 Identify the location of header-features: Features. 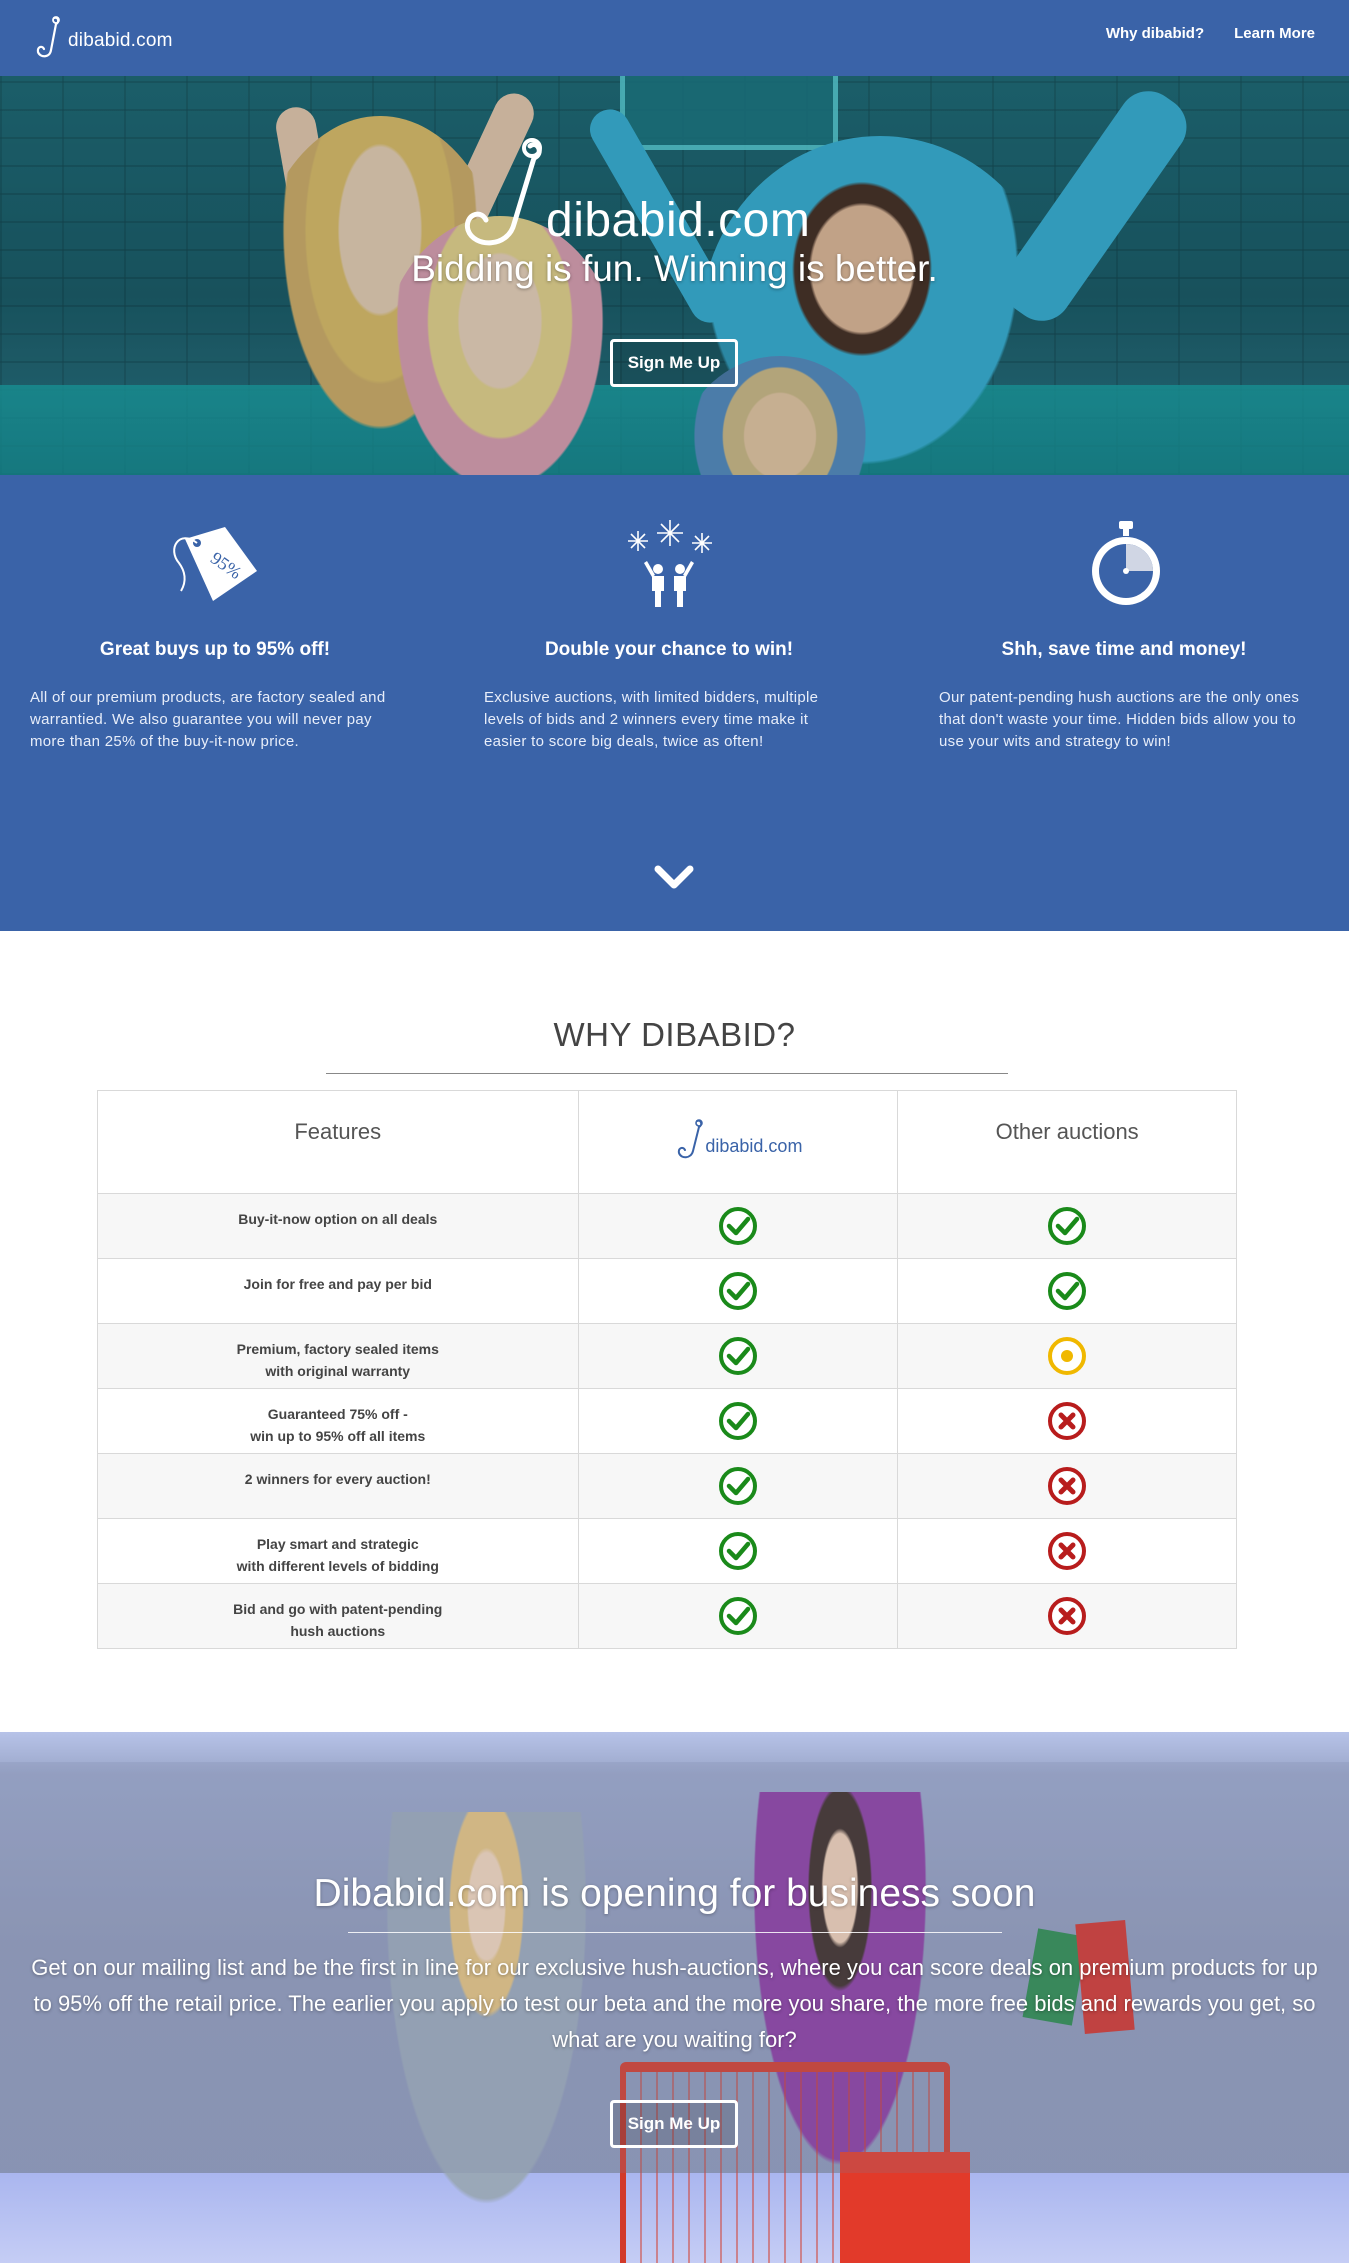
(338, 1142).